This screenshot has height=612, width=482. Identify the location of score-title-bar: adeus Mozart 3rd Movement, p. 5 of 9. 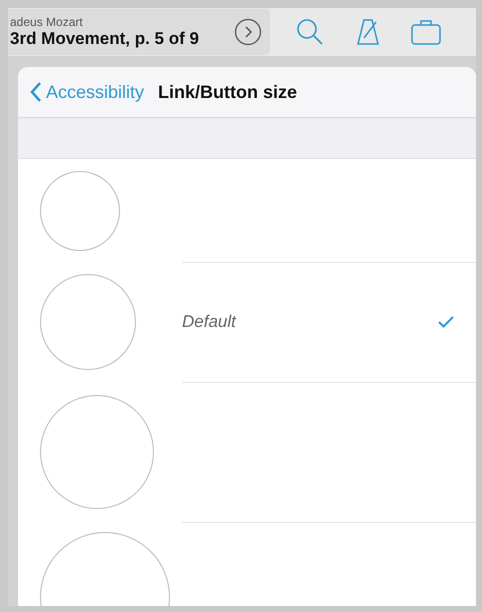
(139, 32).